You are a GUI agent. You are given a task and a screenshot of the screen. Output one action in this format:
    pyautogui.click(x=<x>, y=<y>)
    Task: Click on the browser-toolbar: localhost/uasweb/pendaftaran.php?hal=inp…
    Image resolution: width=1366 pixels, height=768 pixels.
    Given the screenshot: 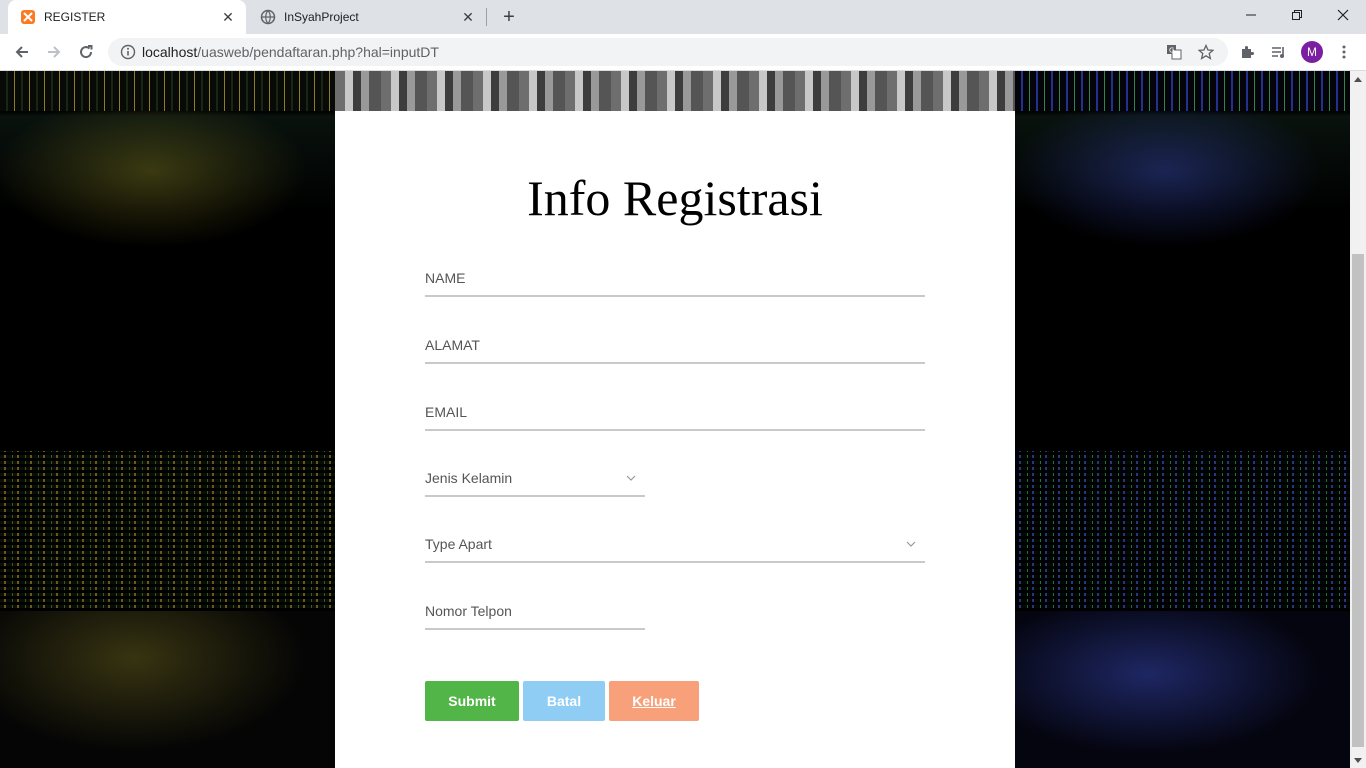 What is the action you would take?
    pyautogui.click(x=683, y=52)
    